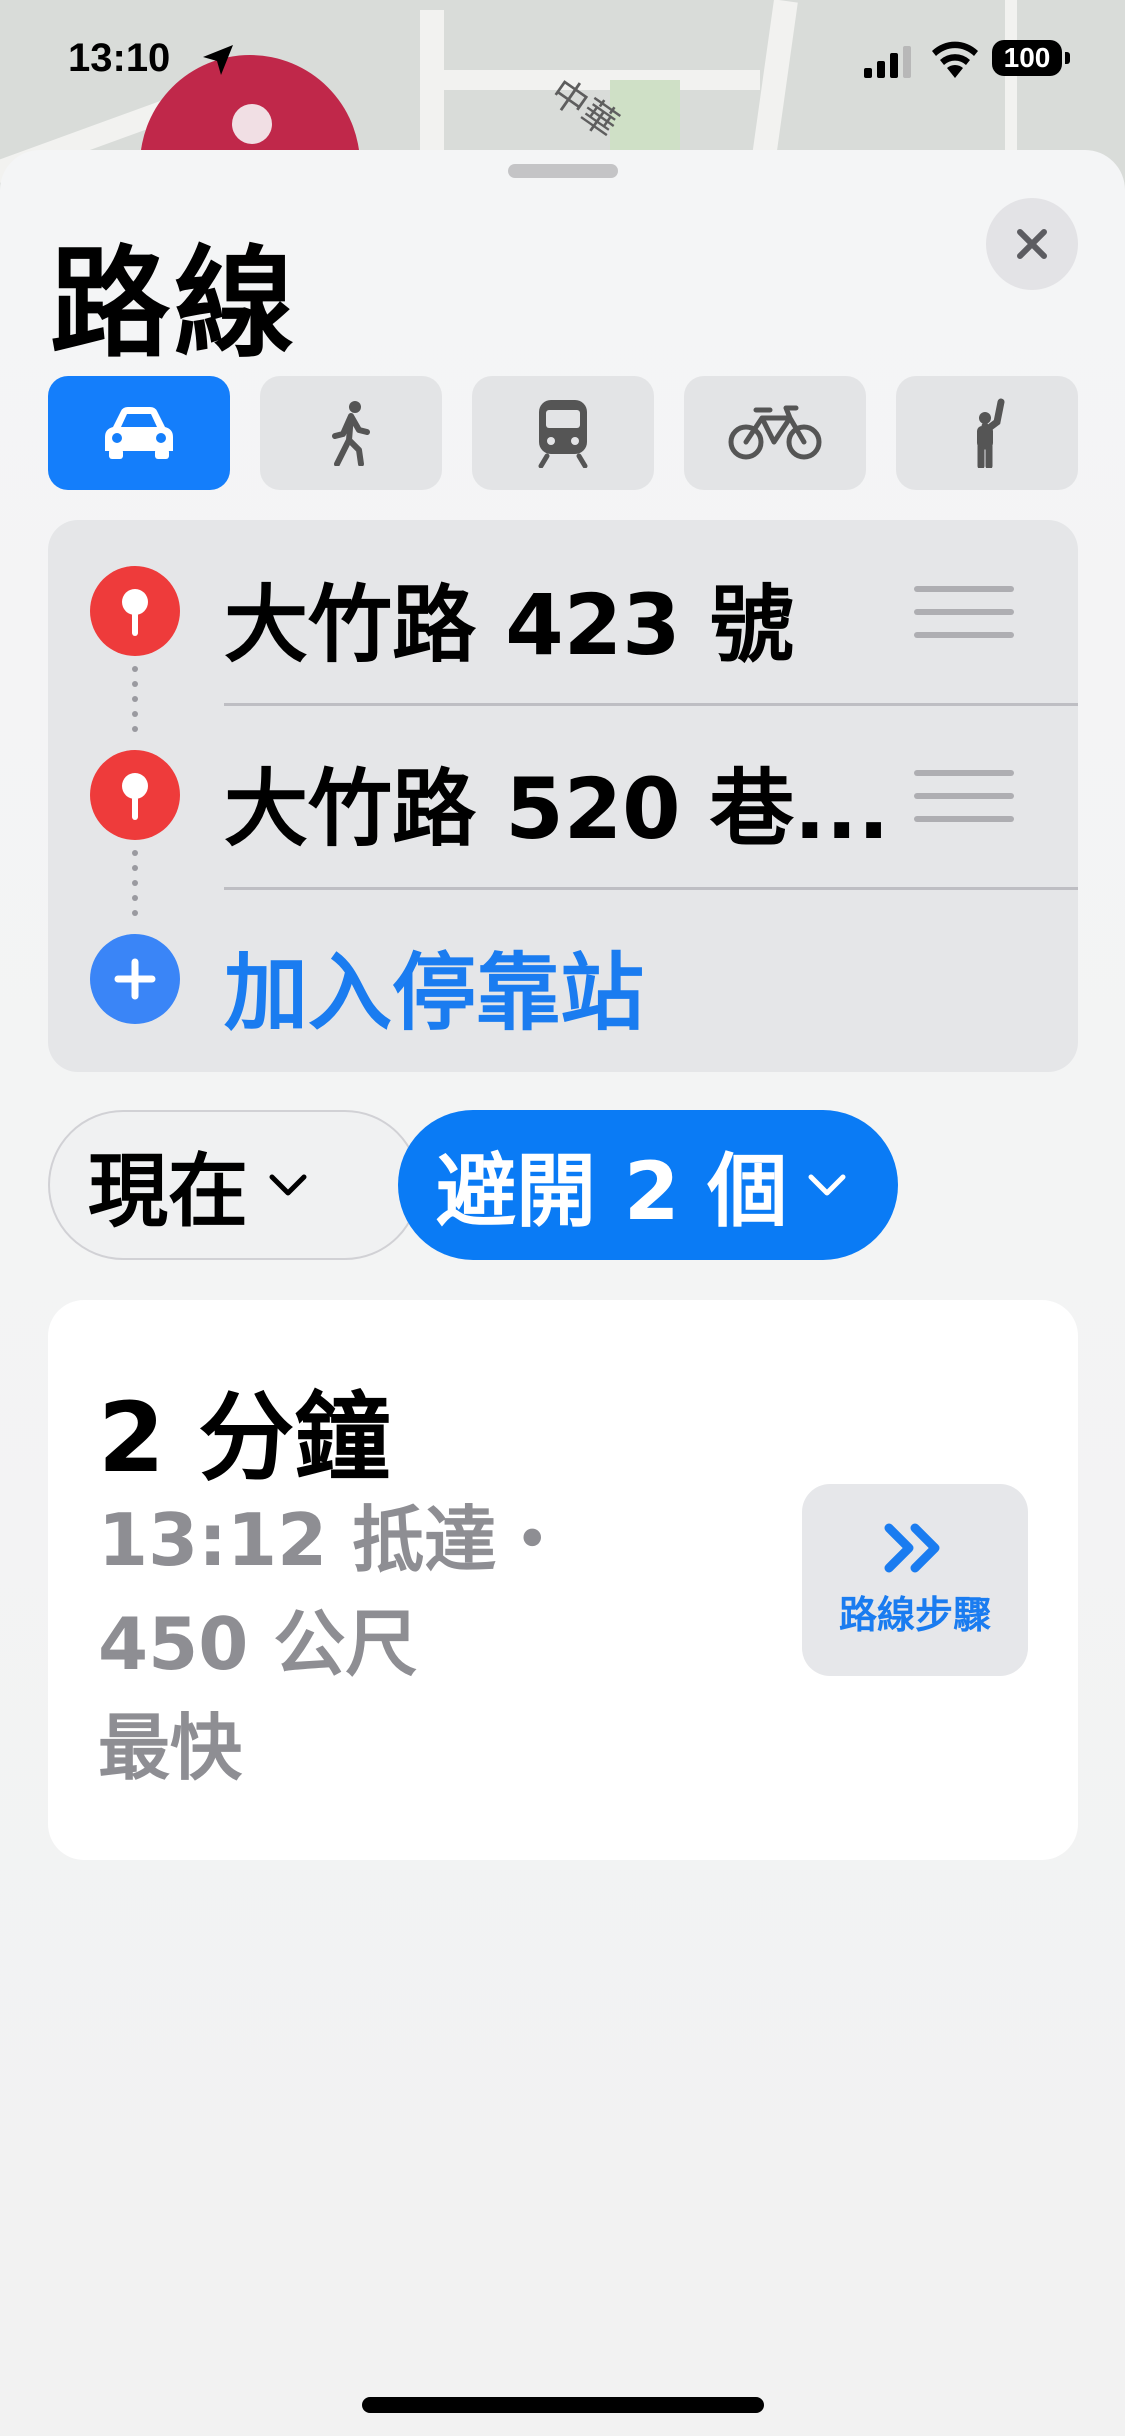  I want to click on avoid-options-label: 避開 2 個, so click(612, 1191).